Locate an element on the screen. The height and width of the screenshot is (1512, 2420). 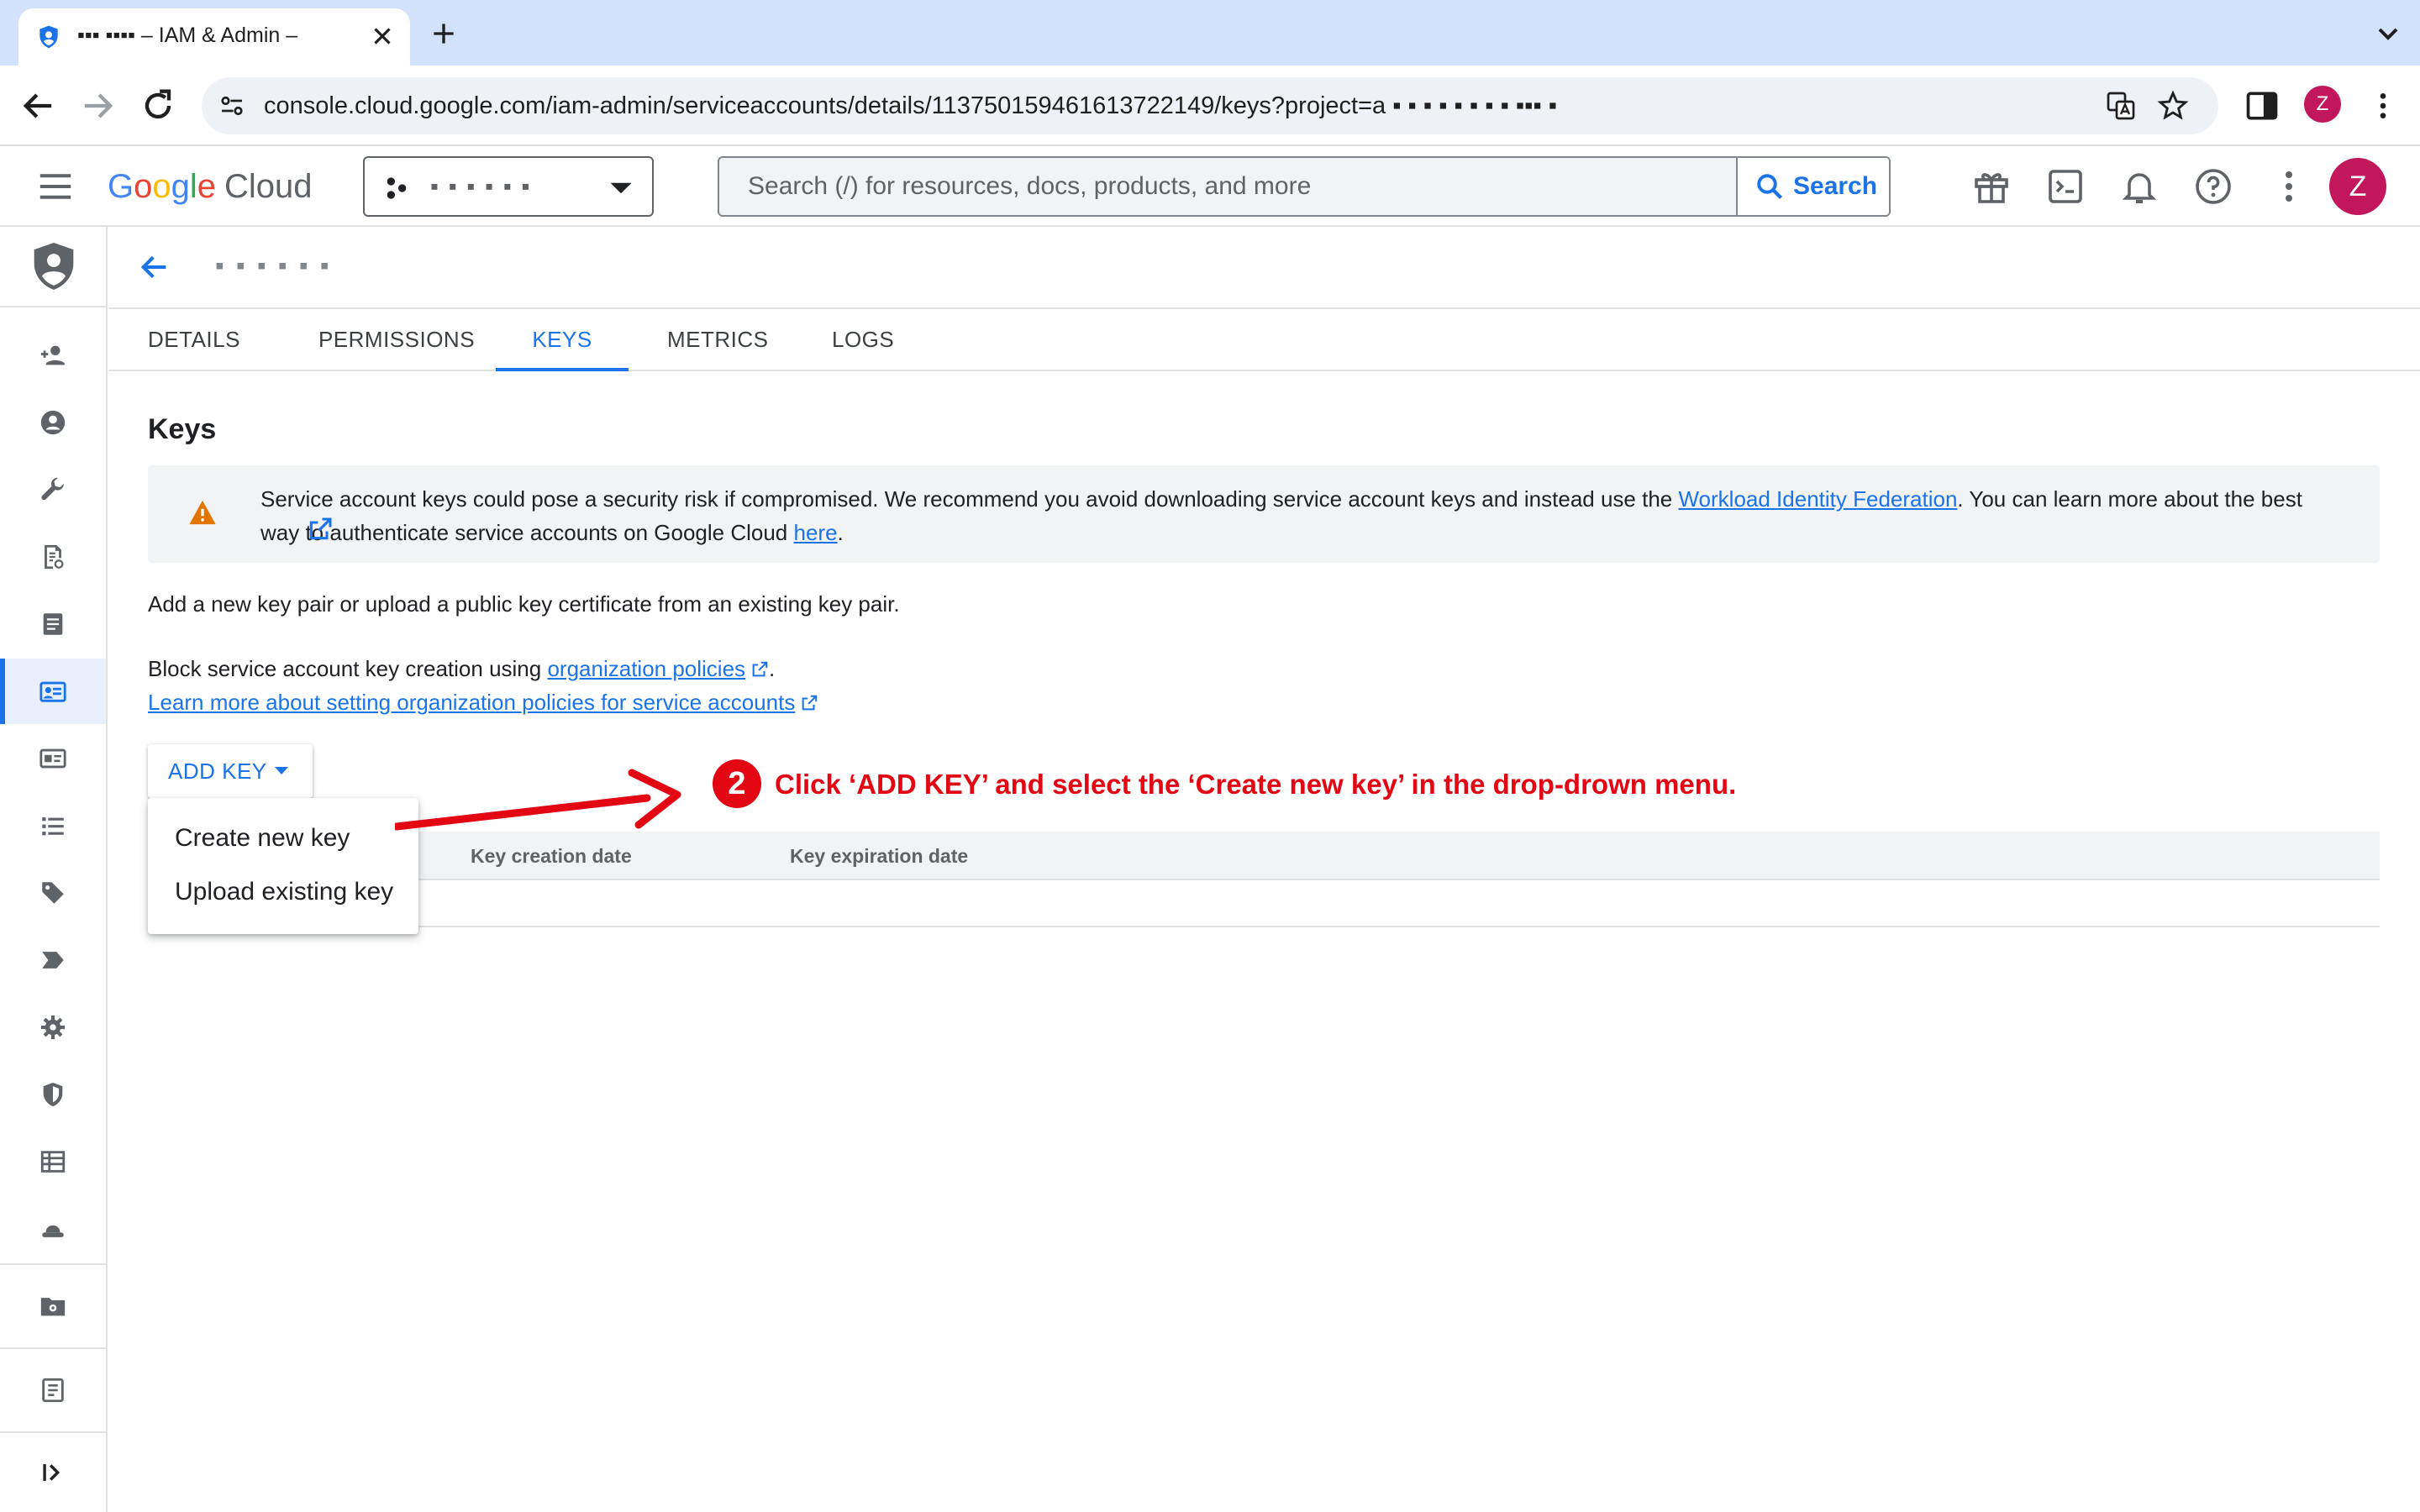
policy-document-icon is located at coordinates (54, 557).